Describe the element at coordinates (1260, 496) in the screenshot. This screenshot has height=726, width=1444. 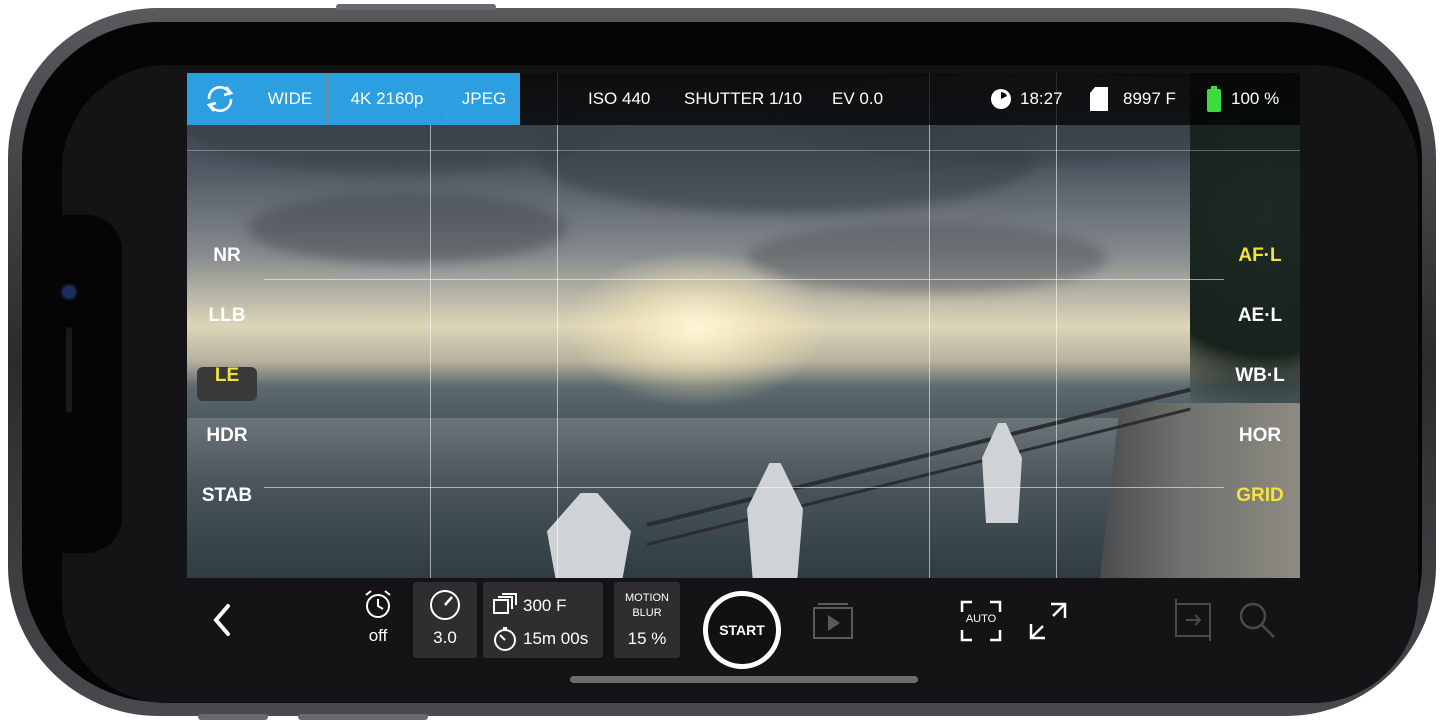
I see `grid-toggle: GRID` at that location.